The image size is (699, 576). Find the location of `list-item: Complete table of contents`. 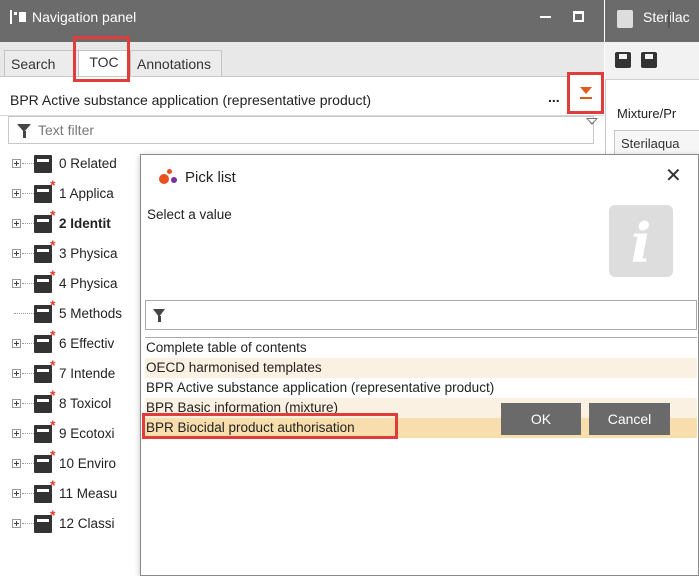

list-item: Complete table of contents is located at coordinates (421, 348).